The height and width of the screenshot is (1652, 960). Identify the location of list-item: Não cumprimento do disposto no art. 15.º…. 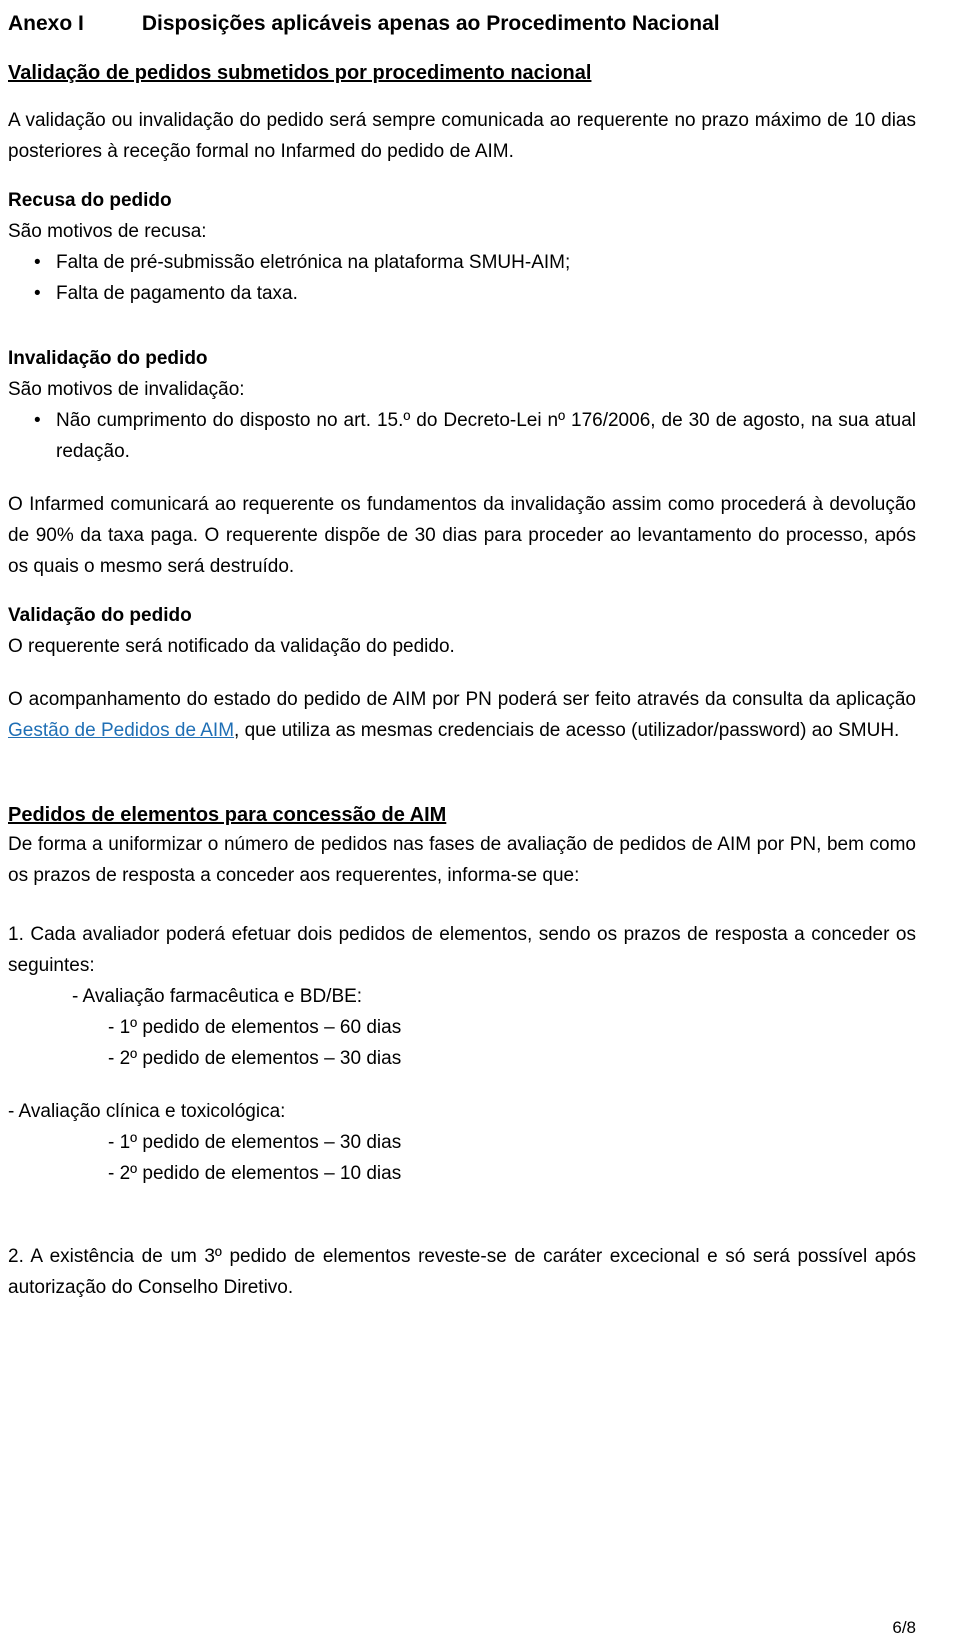
(475, 436).